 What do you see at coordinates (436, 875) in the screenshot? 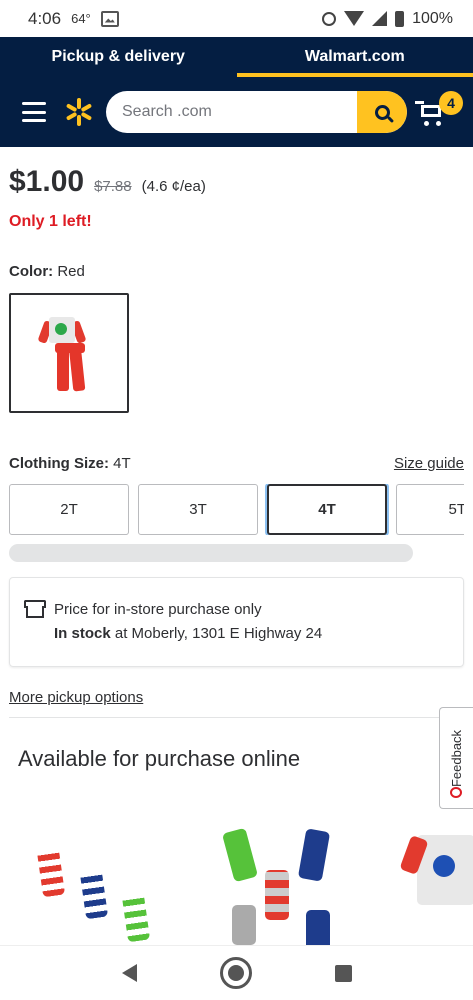
I see `product-card-shirt` at bounding box center [436, 875].